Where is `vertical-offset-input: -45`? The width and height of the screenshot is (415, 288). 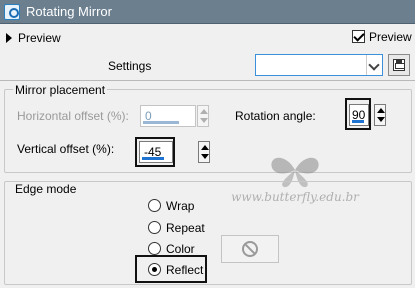 vertical-offset-input: -45 is located at coordinates (156, 152).